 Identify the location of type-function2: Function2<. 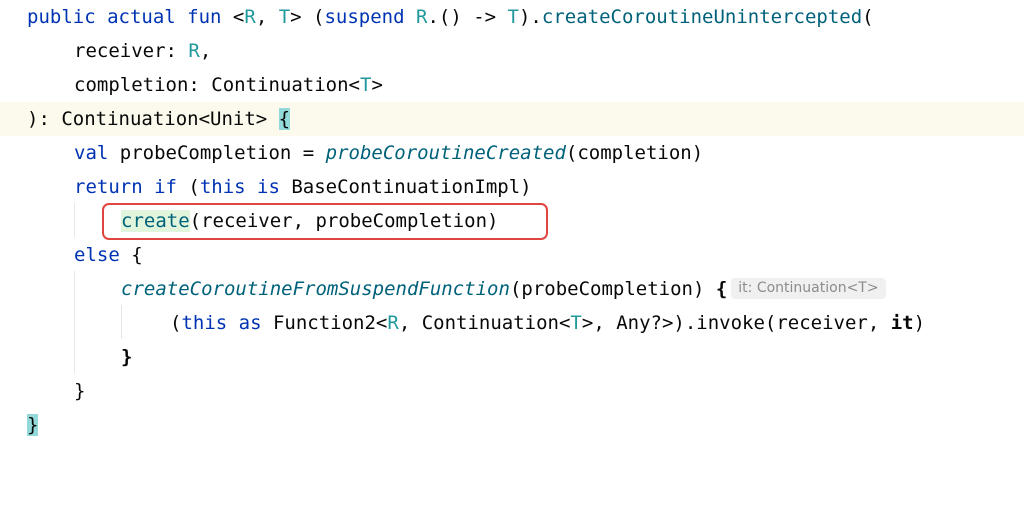
(330, 323).